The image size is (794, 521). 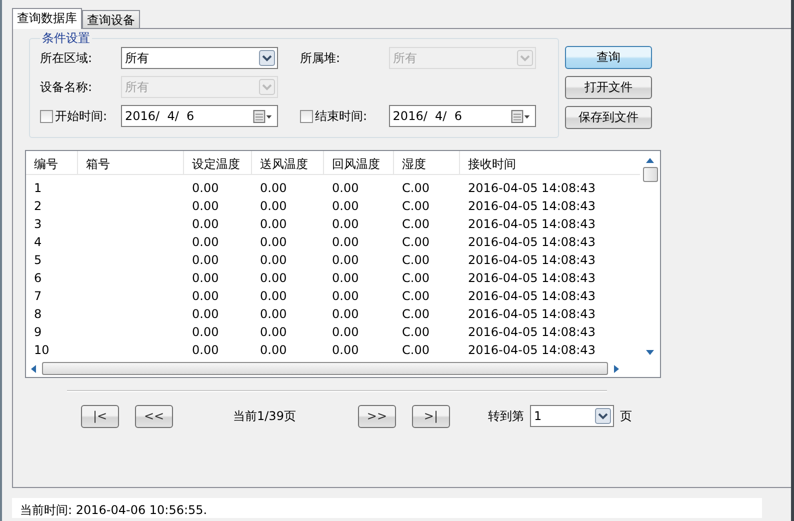 What do you see at coordinates (52, 162) in the screenshot?
I see `column-header: 编号` at bounding box center [52, 162].